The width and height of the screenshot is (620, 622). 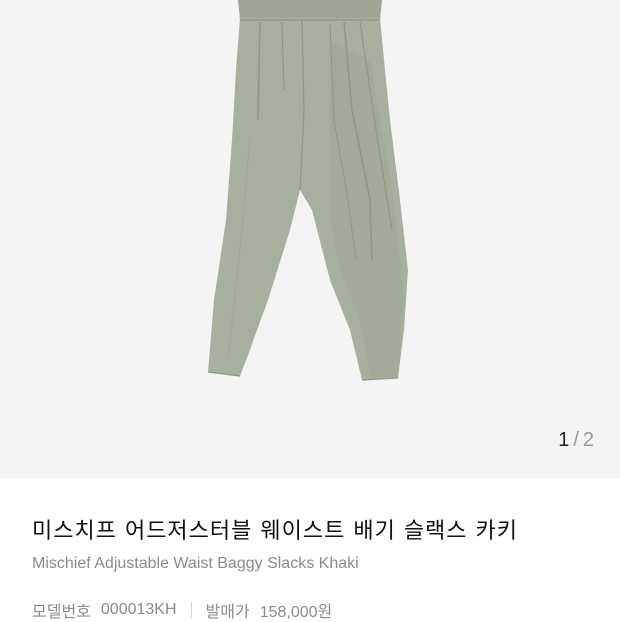 What do you see at coordinates (564, 440) in the screenshot?
I see `current-page: 1` at bounding box center [564, 440].